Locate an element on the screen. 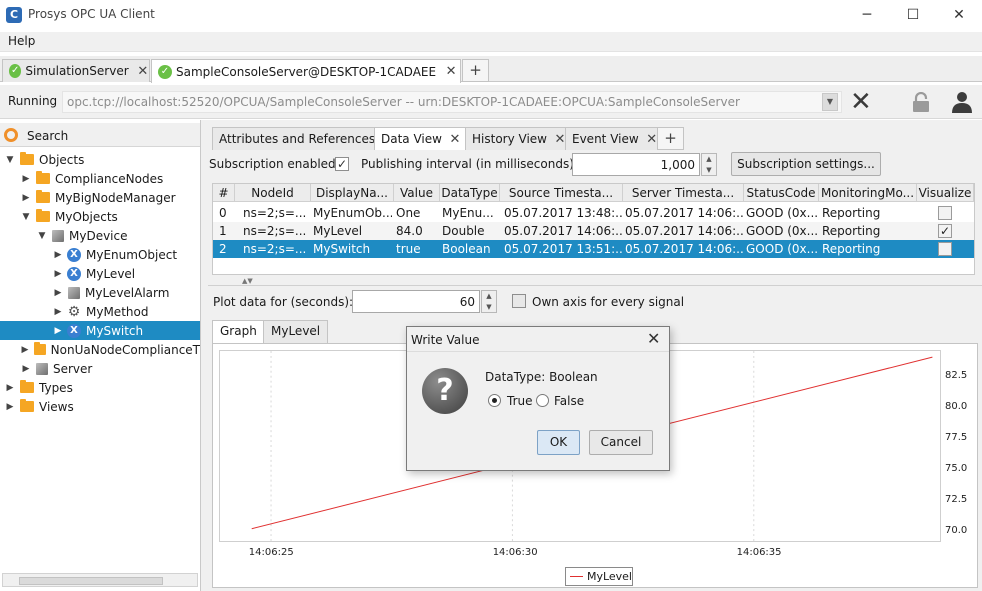  add-server-tab-button: + is located at coordinates (475, 70).